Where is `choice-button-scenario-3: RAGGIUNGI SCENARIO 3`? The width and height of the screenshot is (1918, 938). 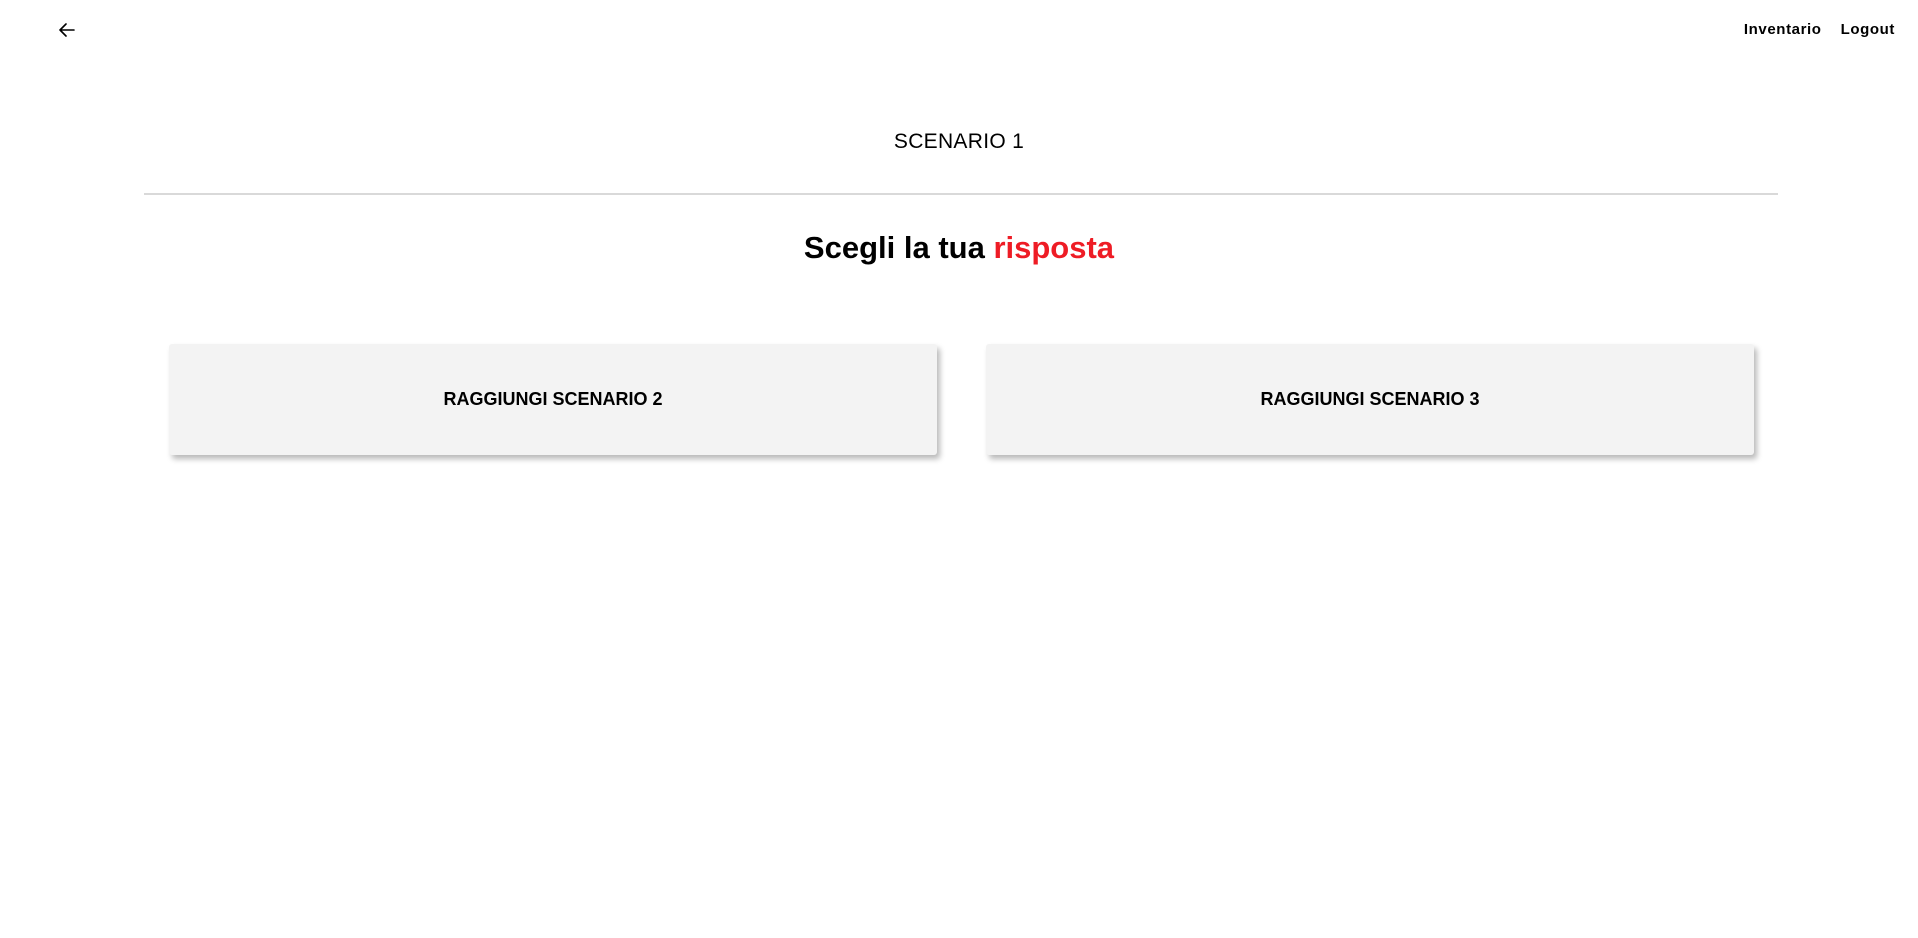
choice-button-scenario-3: RAGGIUNGI SCENARIO 3 is located at coordinates (1370, 399).